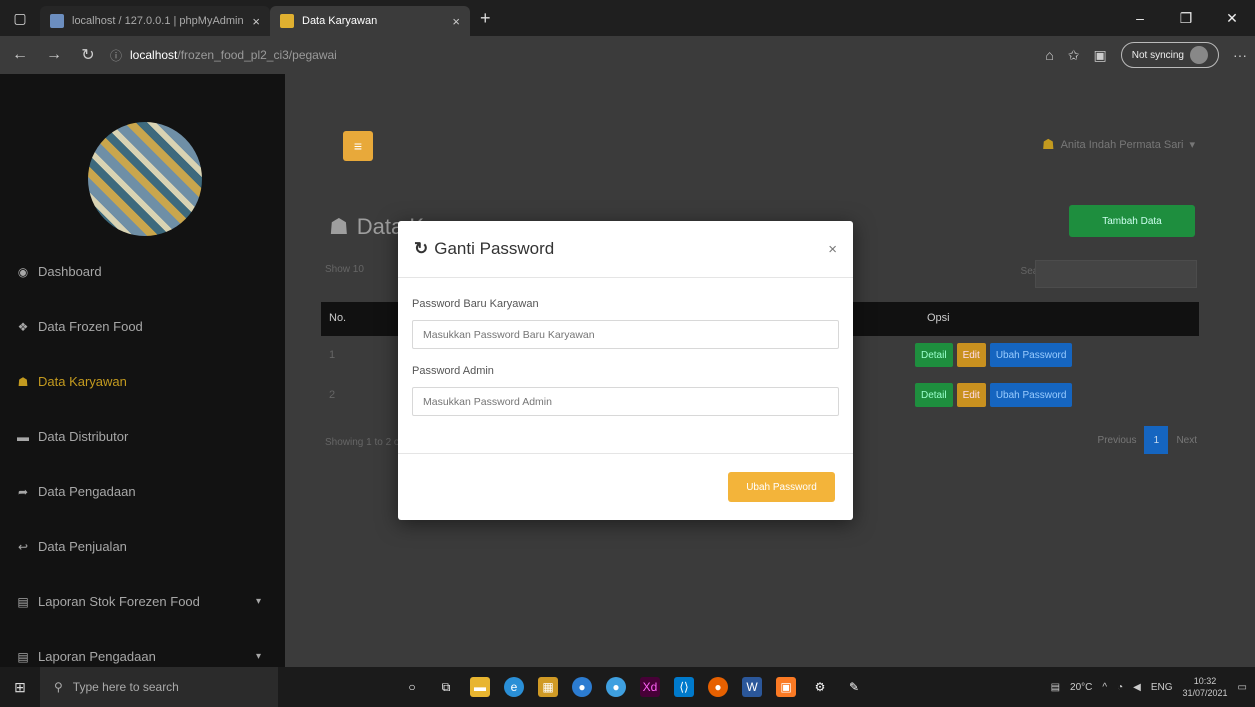 Image resolution: width=1255 pixels, height=707 pixels. Describe the element at coordinates (97, 656) in the screenshot. I see `sidebar-item-label: Laporan Pengadaan` at that location.